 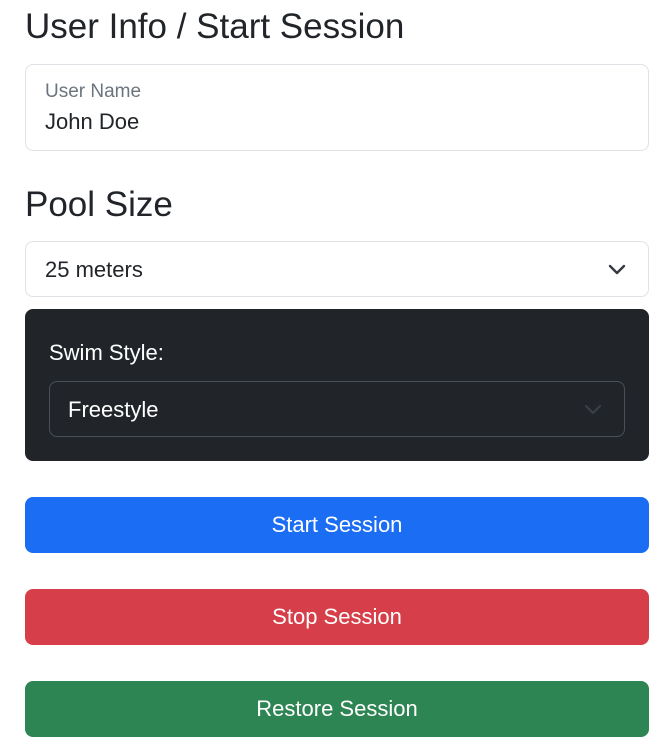 I want to click on swim-style-label: Swim Style:, so click(x=106, y=352).